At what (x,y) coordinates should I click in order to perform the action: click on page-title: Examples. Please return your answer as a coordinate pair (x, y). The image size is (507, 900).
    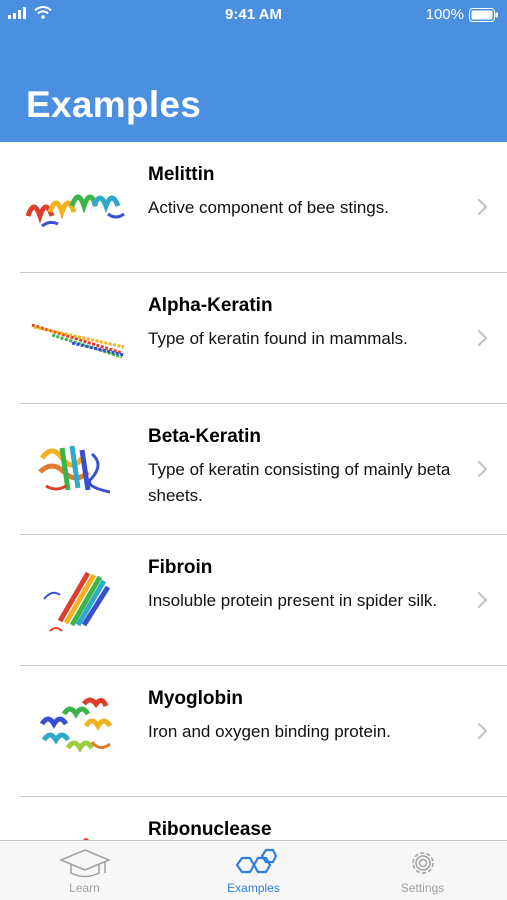
    Looking at the image, I should click on (114, 104).